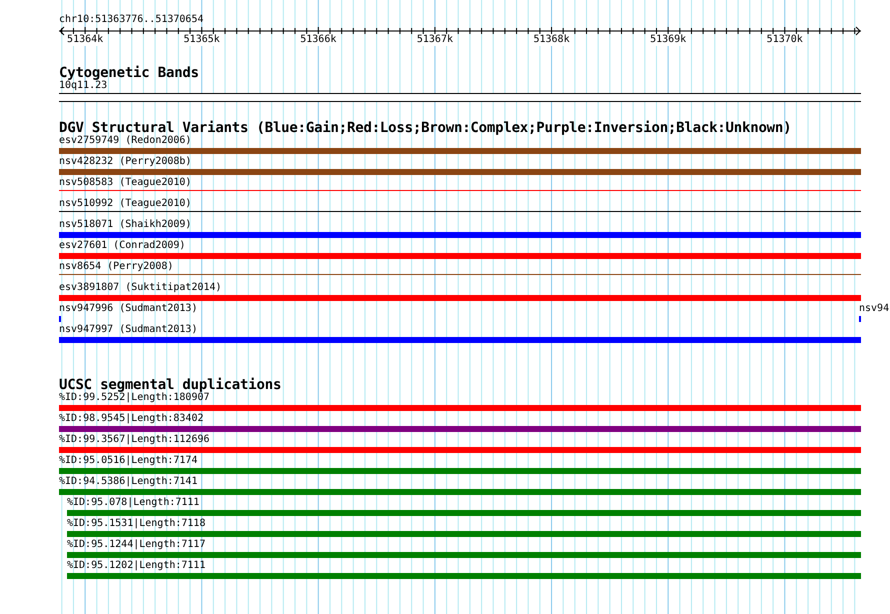 This screenshot has height=614, width=890. I want to click on feature-label: %ID:95.078|Length:7111, so click(133, 503).